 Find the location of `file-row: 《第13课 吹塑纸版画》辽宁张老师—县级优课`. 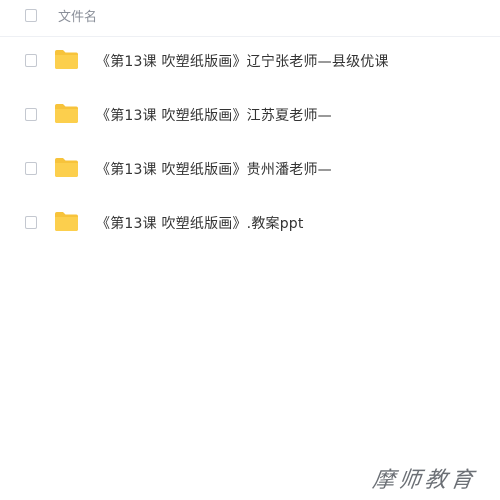

file-row: 《第13课 吹塑纸版画》辽宁张老师—县级优课 is located at coordinates (250, 61).